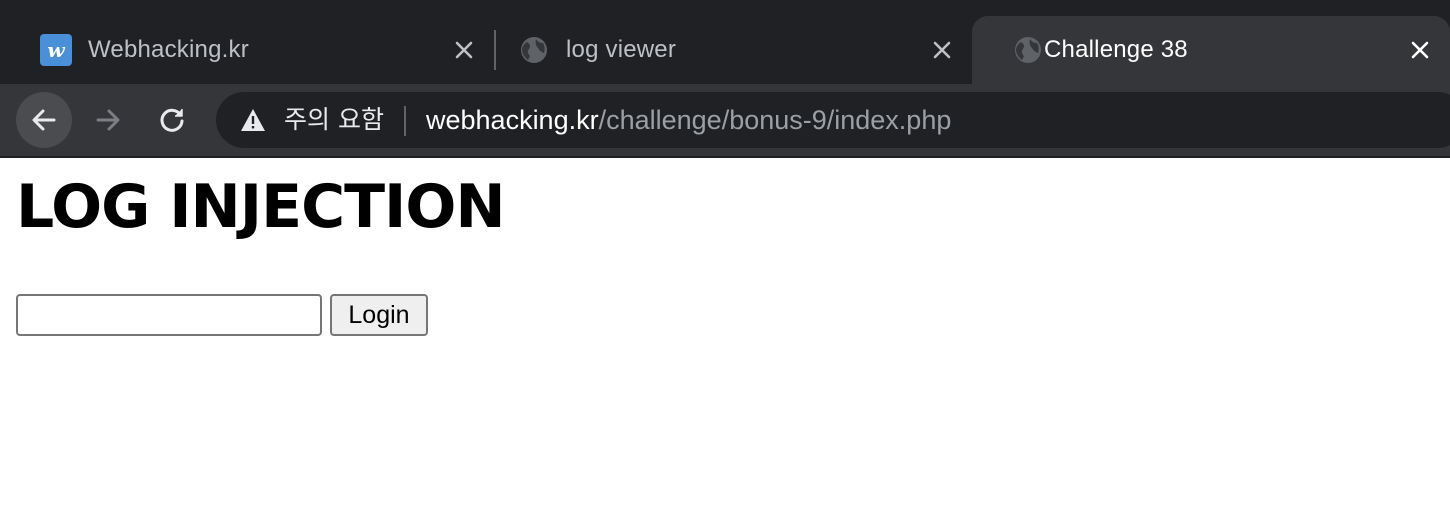 This screenshot has width=1450, height=532. What do you see at coordinates (379, 315) in the screenshot?
I see `login-button: Login` at bounding box center [379, 315].